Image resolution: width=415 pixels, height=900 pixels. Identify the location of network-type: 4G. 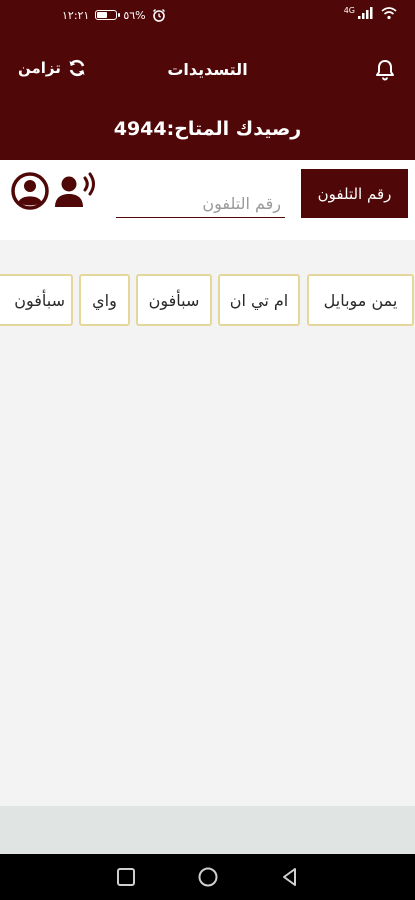
(349, 10).